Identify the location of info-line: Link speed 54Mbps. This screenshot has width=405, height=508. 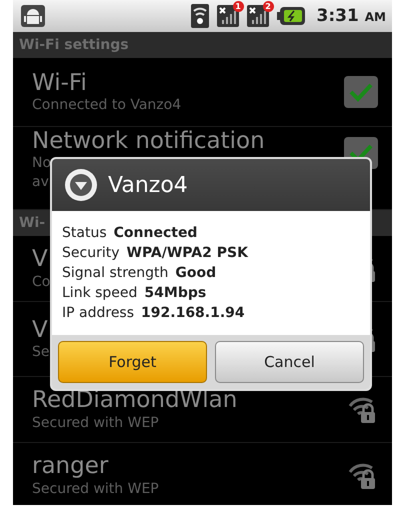
(134, 293).